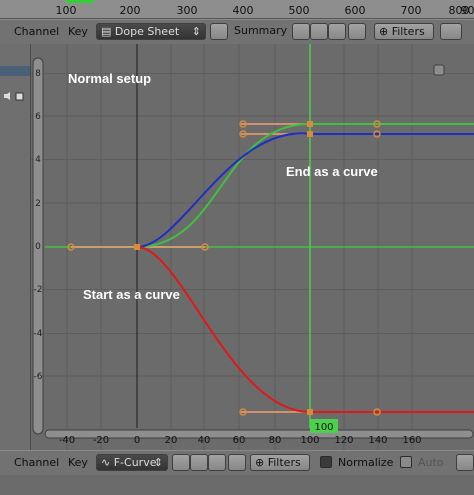 The image size is (474, 495). What do you see at coordinates (243, 10) in the screenshot?
I see `ruler-tick: 400` at bounding box center [243, 10].